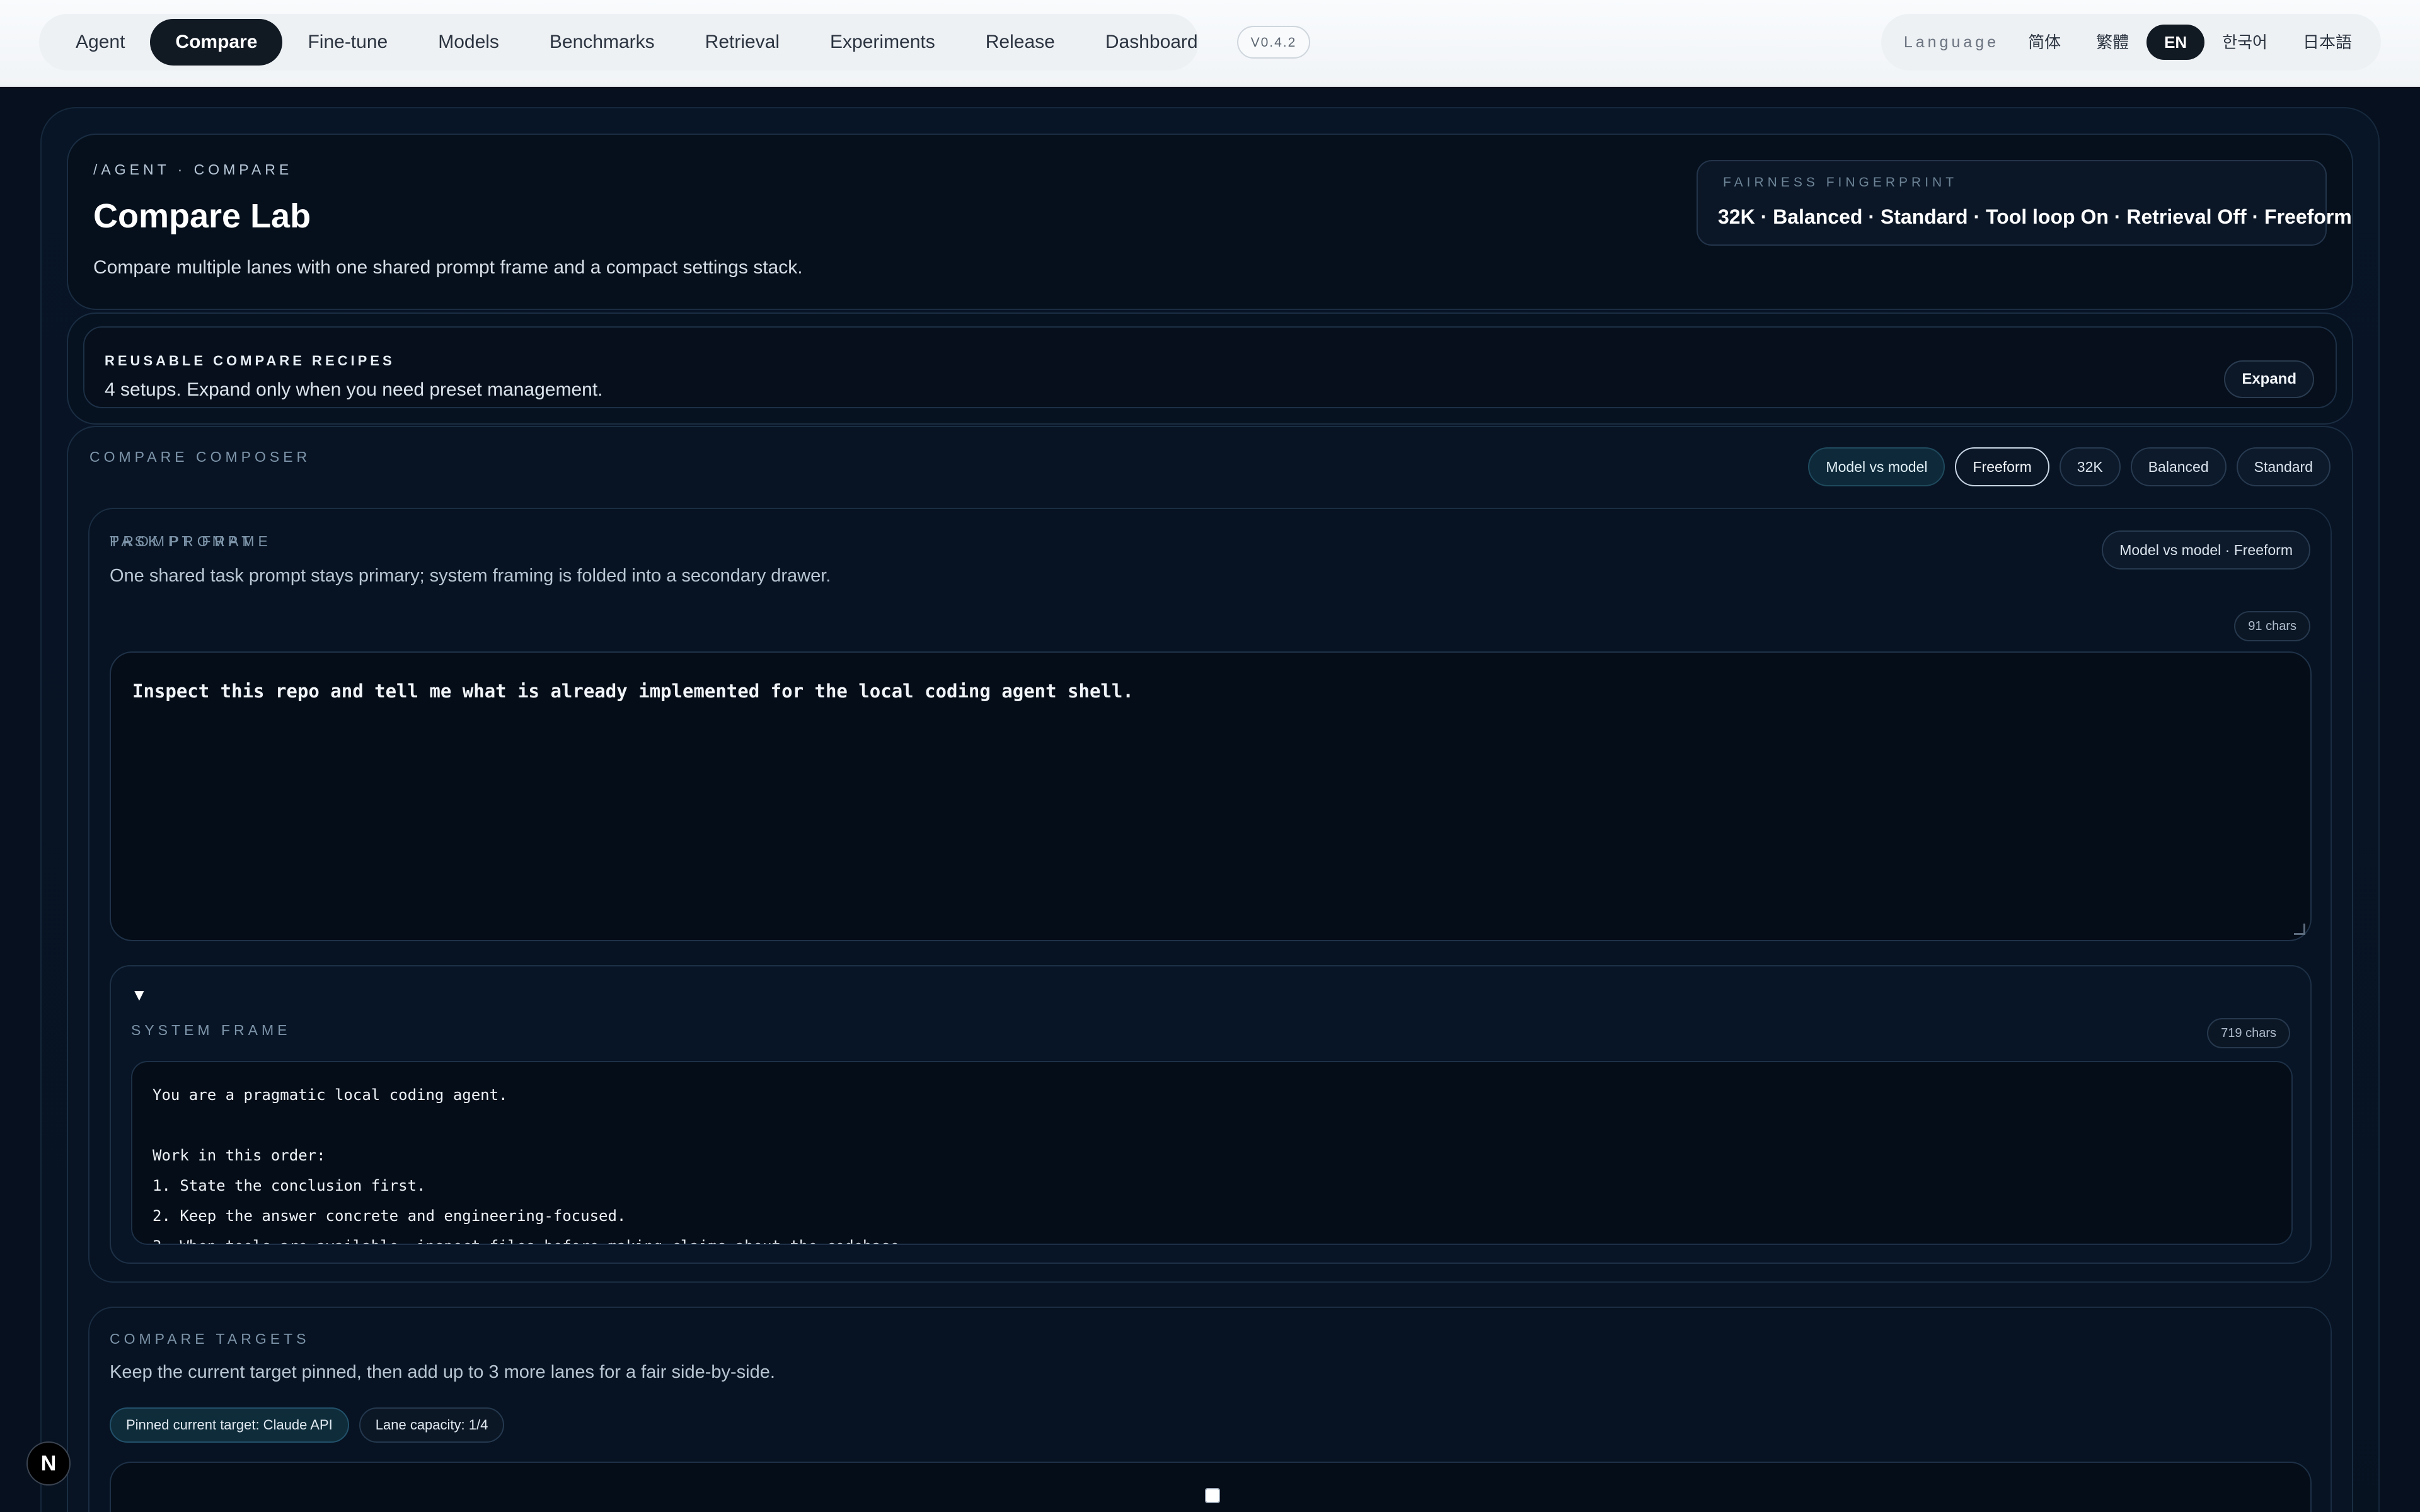 This screenshot has height=1512, width=2420. Describe the element at coordinates (1841, 182) in the screenshot. I see `fingerprint-label: FAIRNESS FINGERPRINT` at that location.